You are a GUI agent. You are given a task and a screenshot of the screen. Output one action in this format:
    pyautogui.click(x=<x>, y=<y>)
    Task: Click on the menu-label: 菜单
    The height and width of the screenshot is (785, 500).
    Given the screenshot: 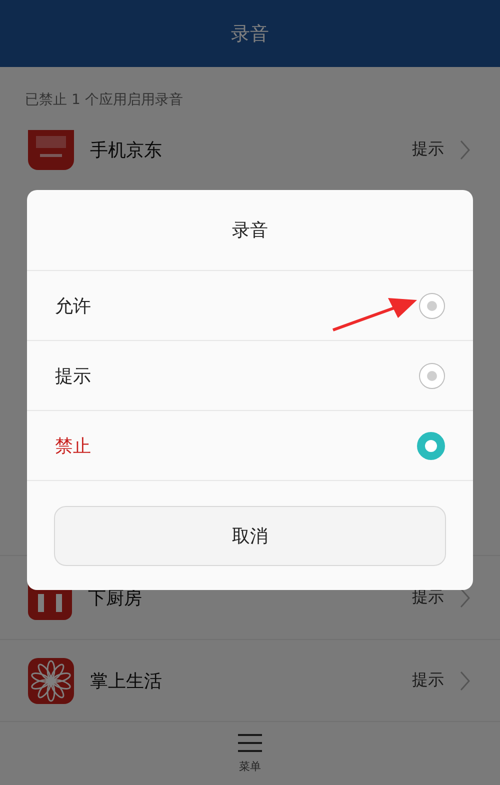 What is the action you would take?
    pyautogui.click(x=250, y=766)
    